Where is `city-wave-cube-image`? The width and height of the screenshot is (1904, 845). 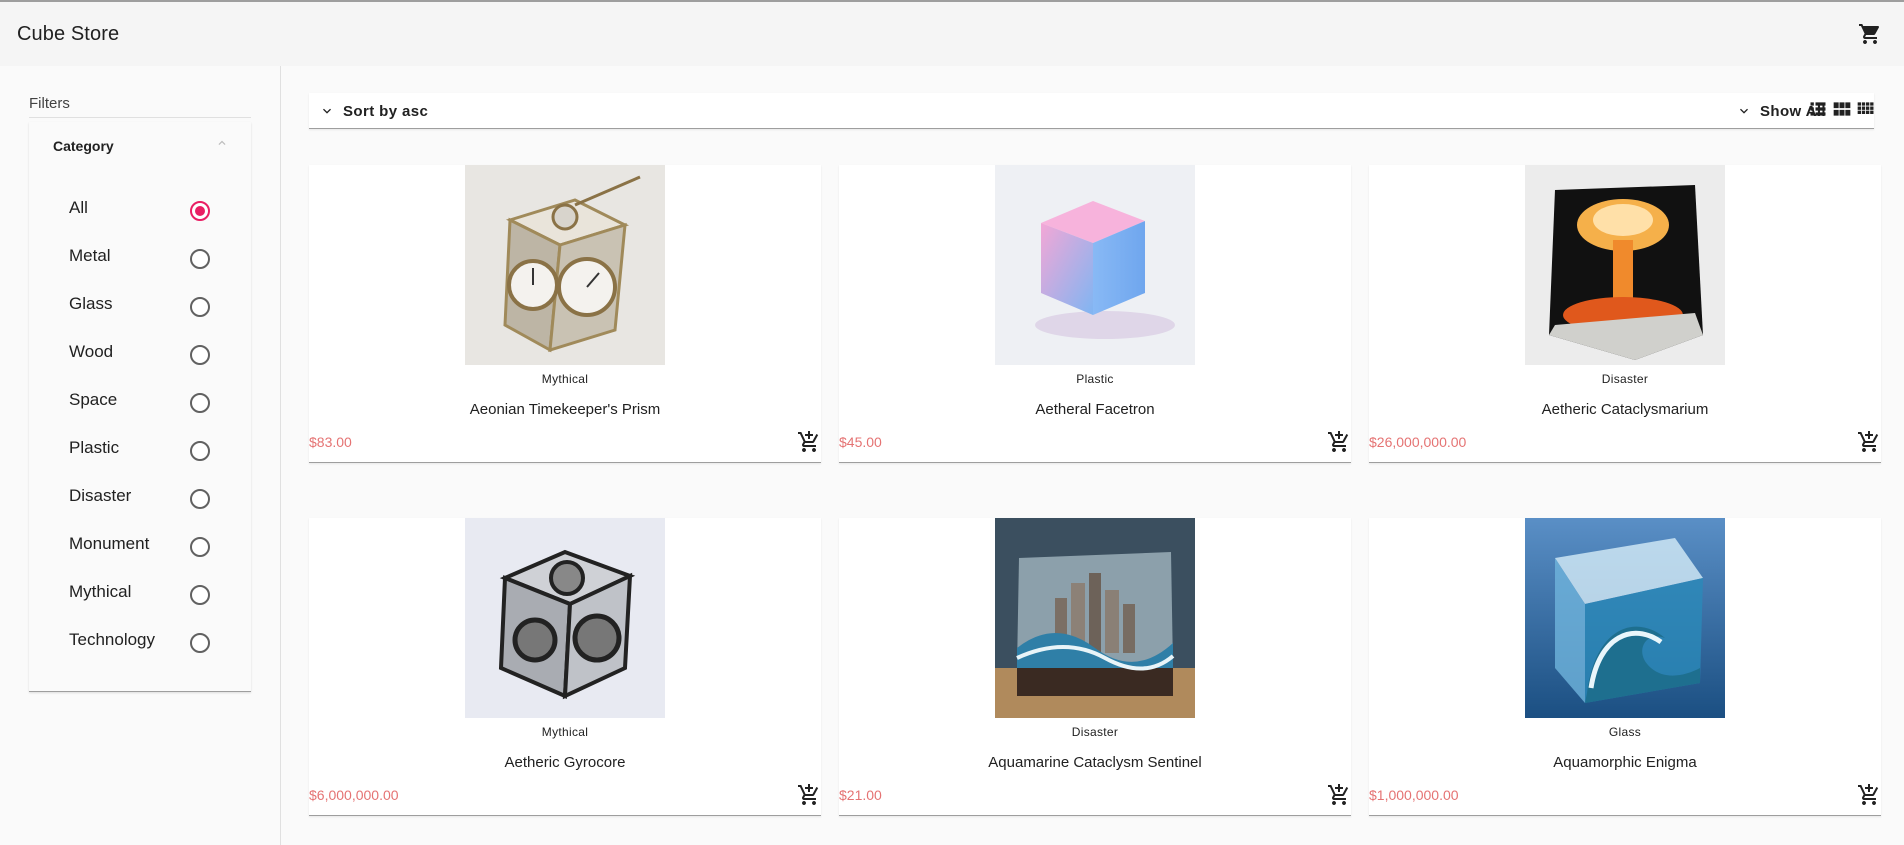
city-wave-cube-image is located at coordinates (1095, 618).